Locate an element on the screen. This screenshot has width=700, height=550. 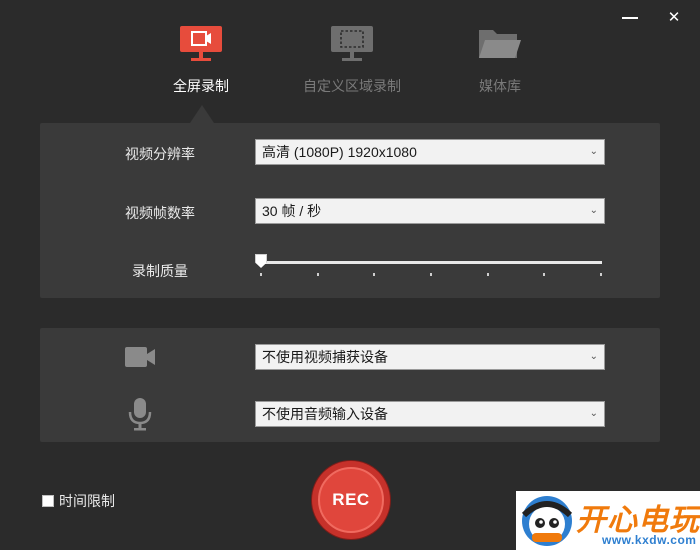
close-icon: ✕ is located at coordinates (674, 17).